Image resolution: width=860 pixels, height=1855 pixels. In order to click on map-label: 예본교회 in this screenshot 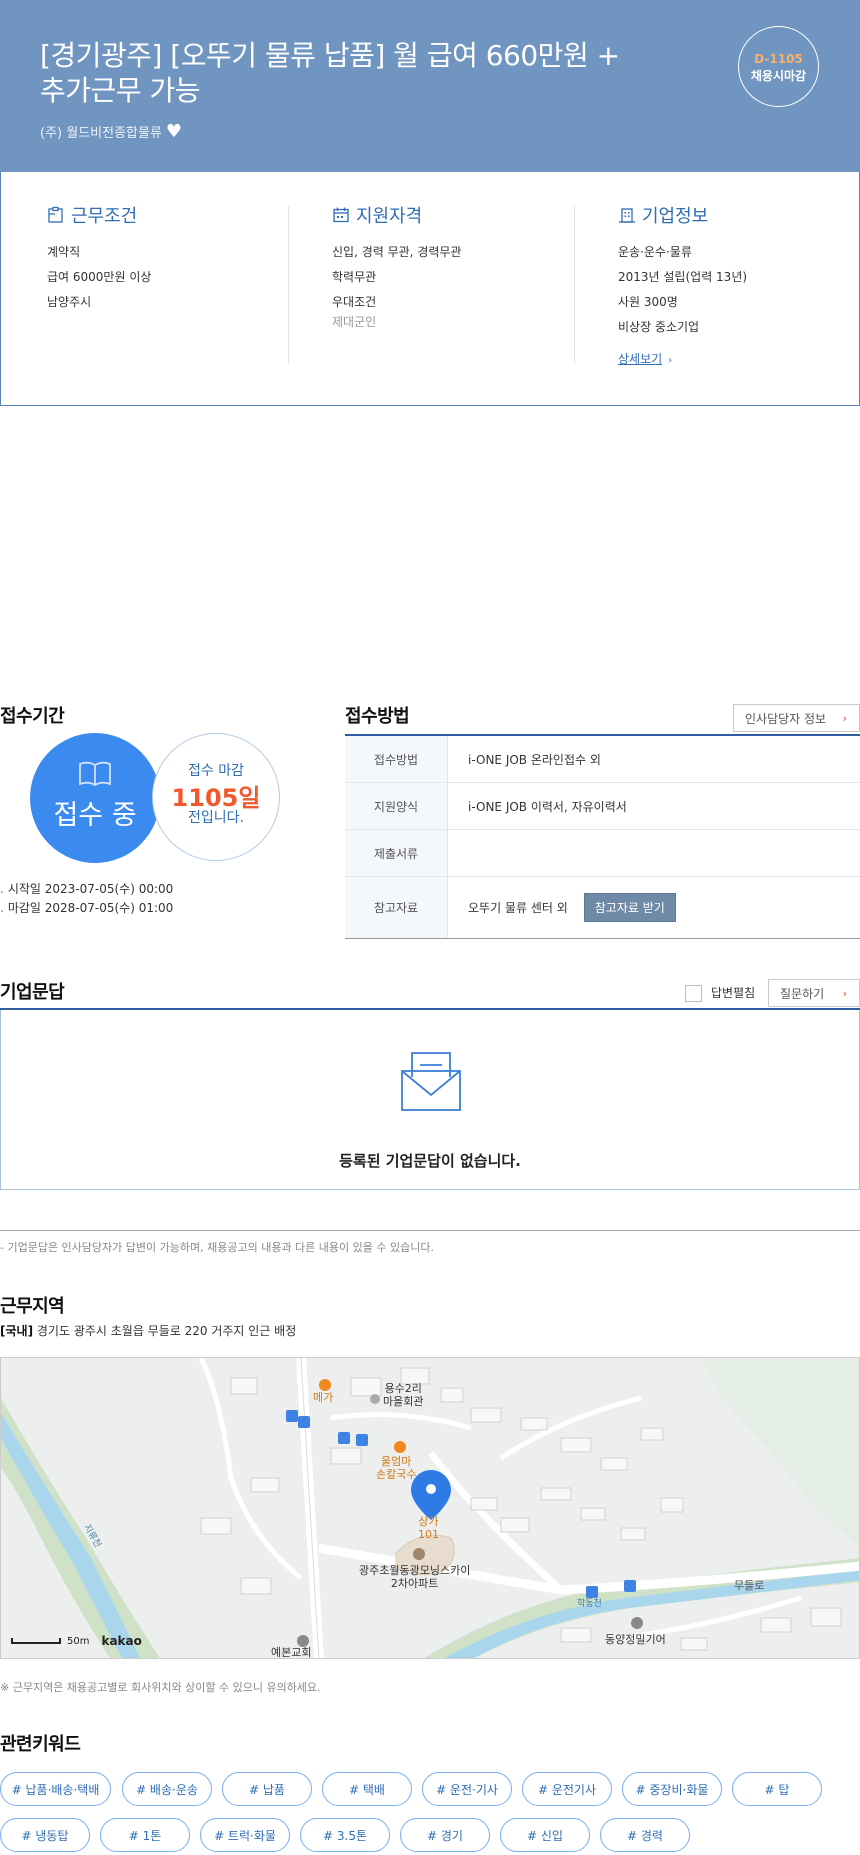, I will do `click(291, 1652)`.